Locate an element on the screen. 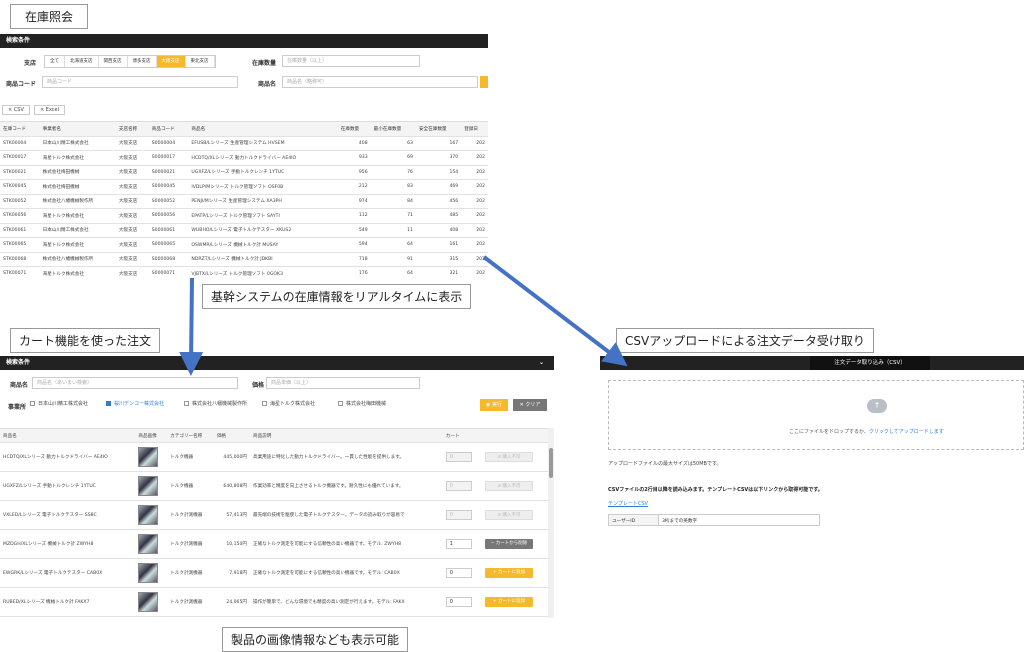  arrow-to-cart is located at coordinates (191, 326).